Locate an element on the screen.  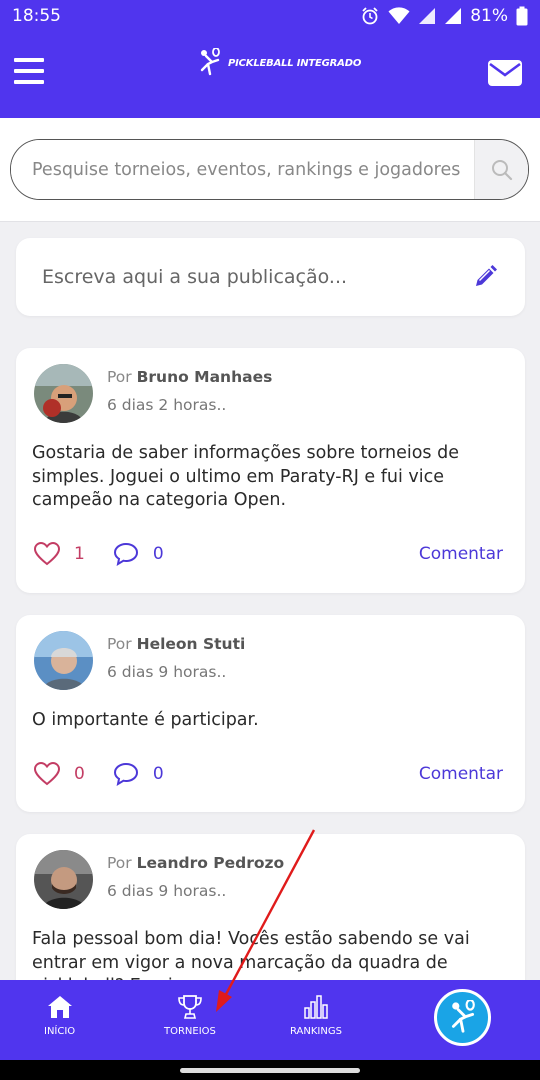
mail-icon is located at coordinates (505, 73).